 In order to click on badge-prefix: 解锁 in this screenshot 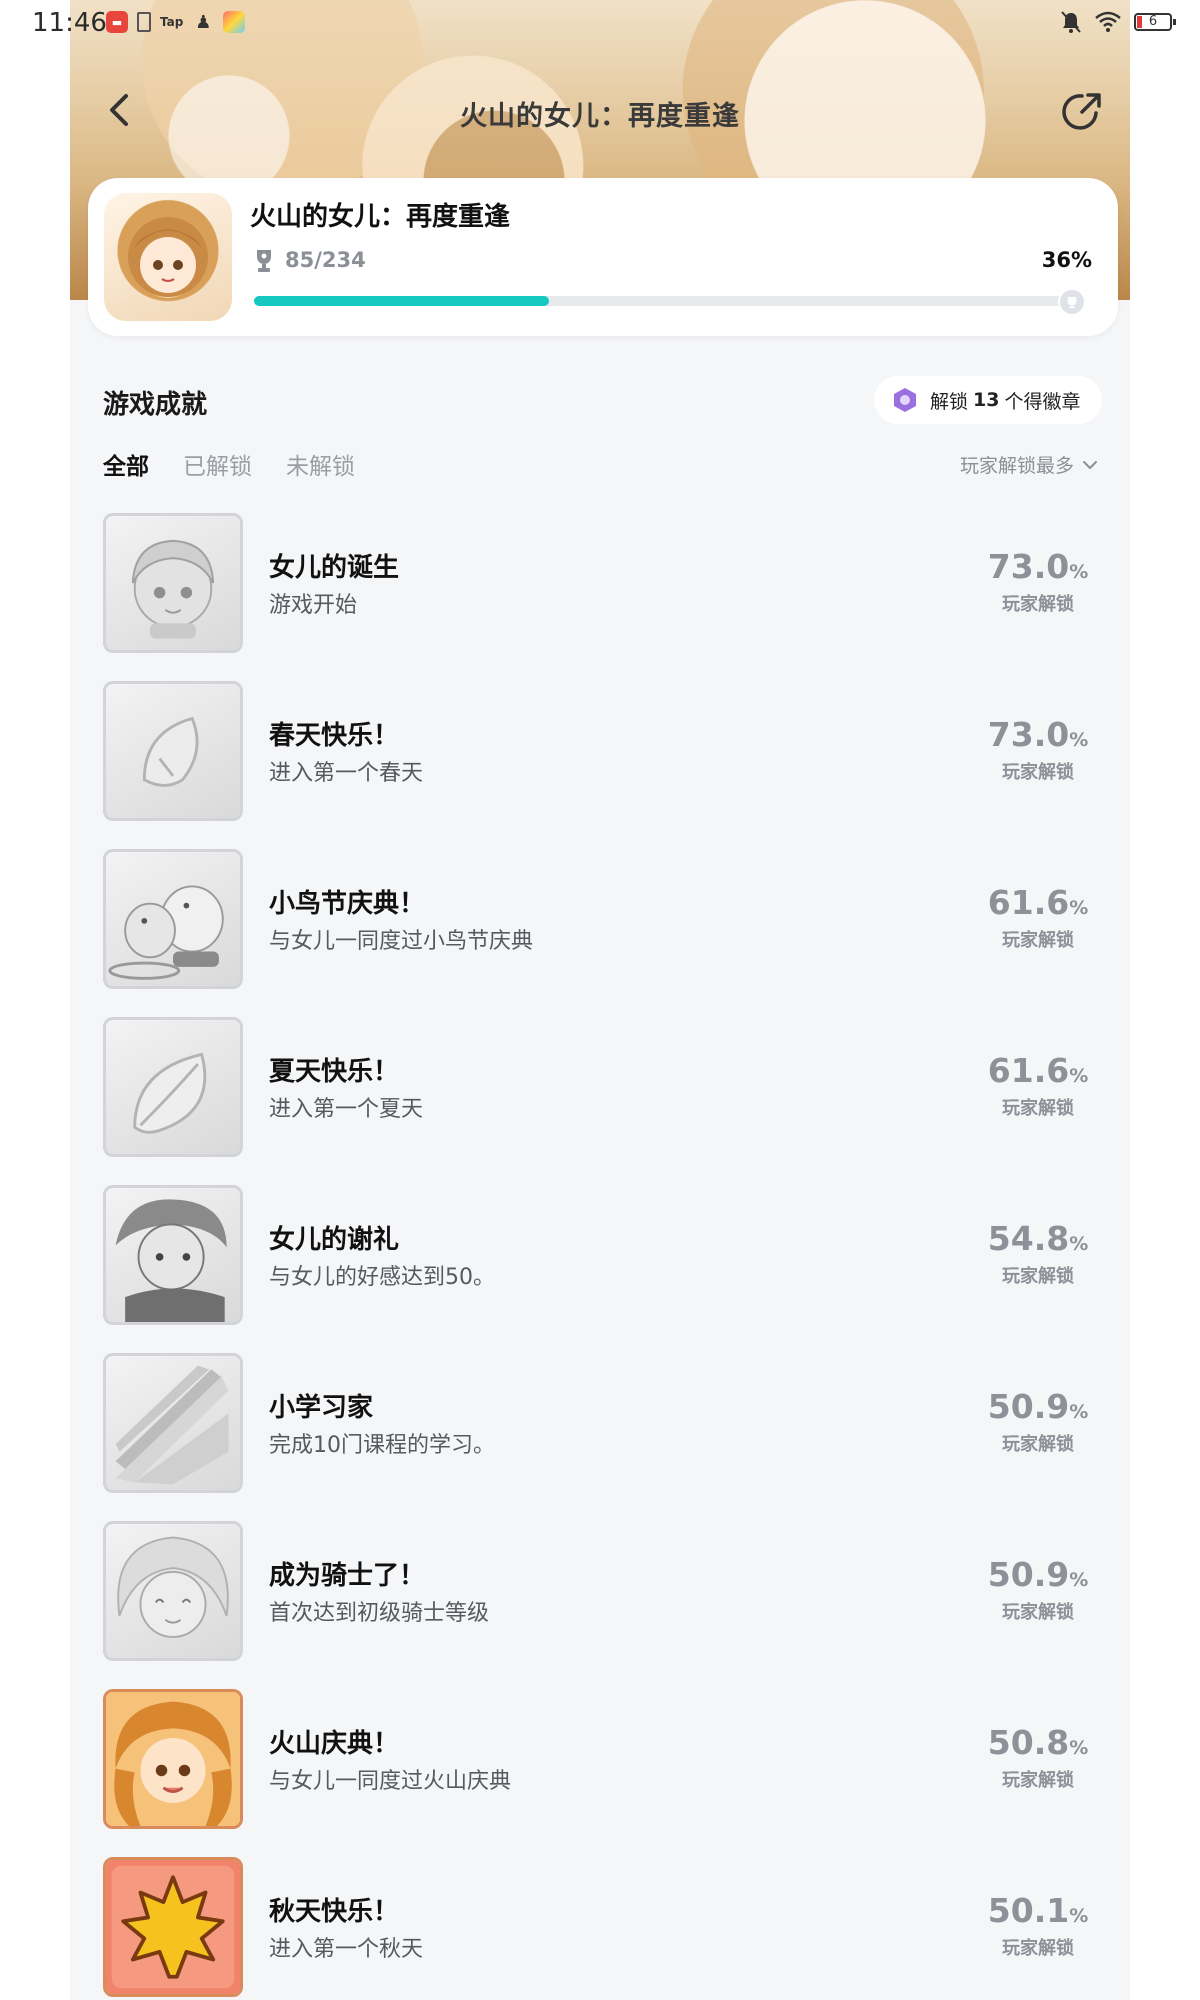, I will do `click(949, 401)`.